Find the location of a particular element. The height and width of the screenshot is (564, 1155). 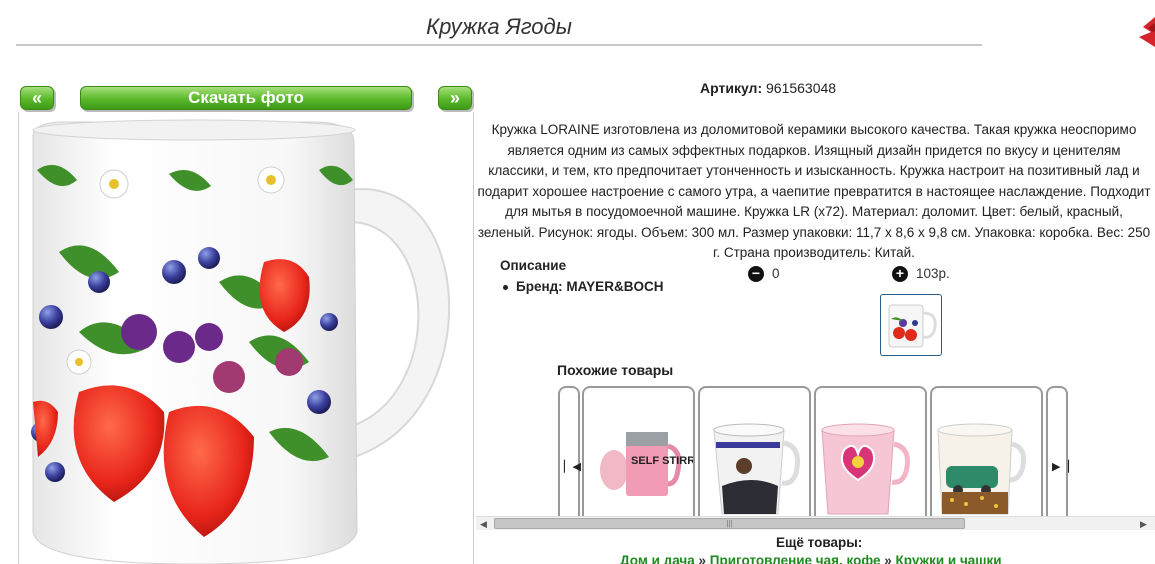

carousel-scrollbar: ◀ ||| ▶ is located at coordinates (815, 523).